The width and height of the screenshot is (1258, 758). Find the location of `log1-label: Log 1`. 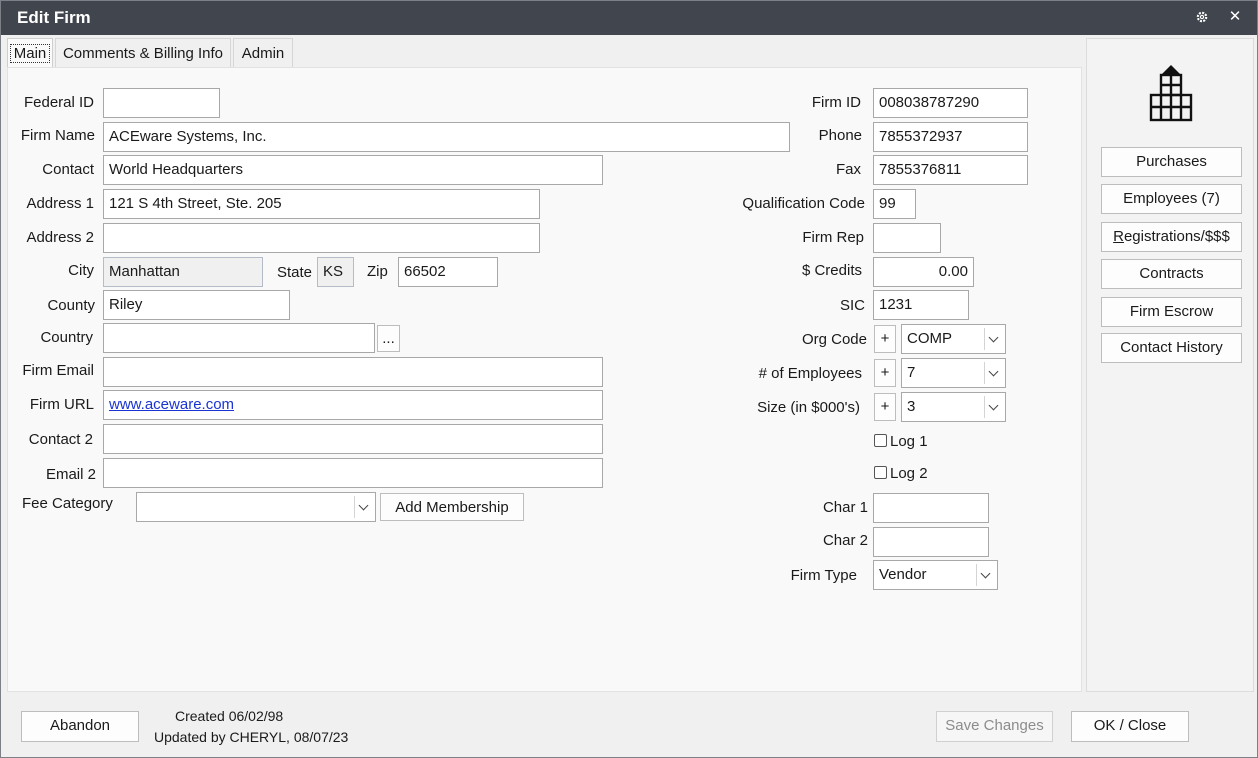

log1-label: Log 1 is located at coordinates (909, 441).